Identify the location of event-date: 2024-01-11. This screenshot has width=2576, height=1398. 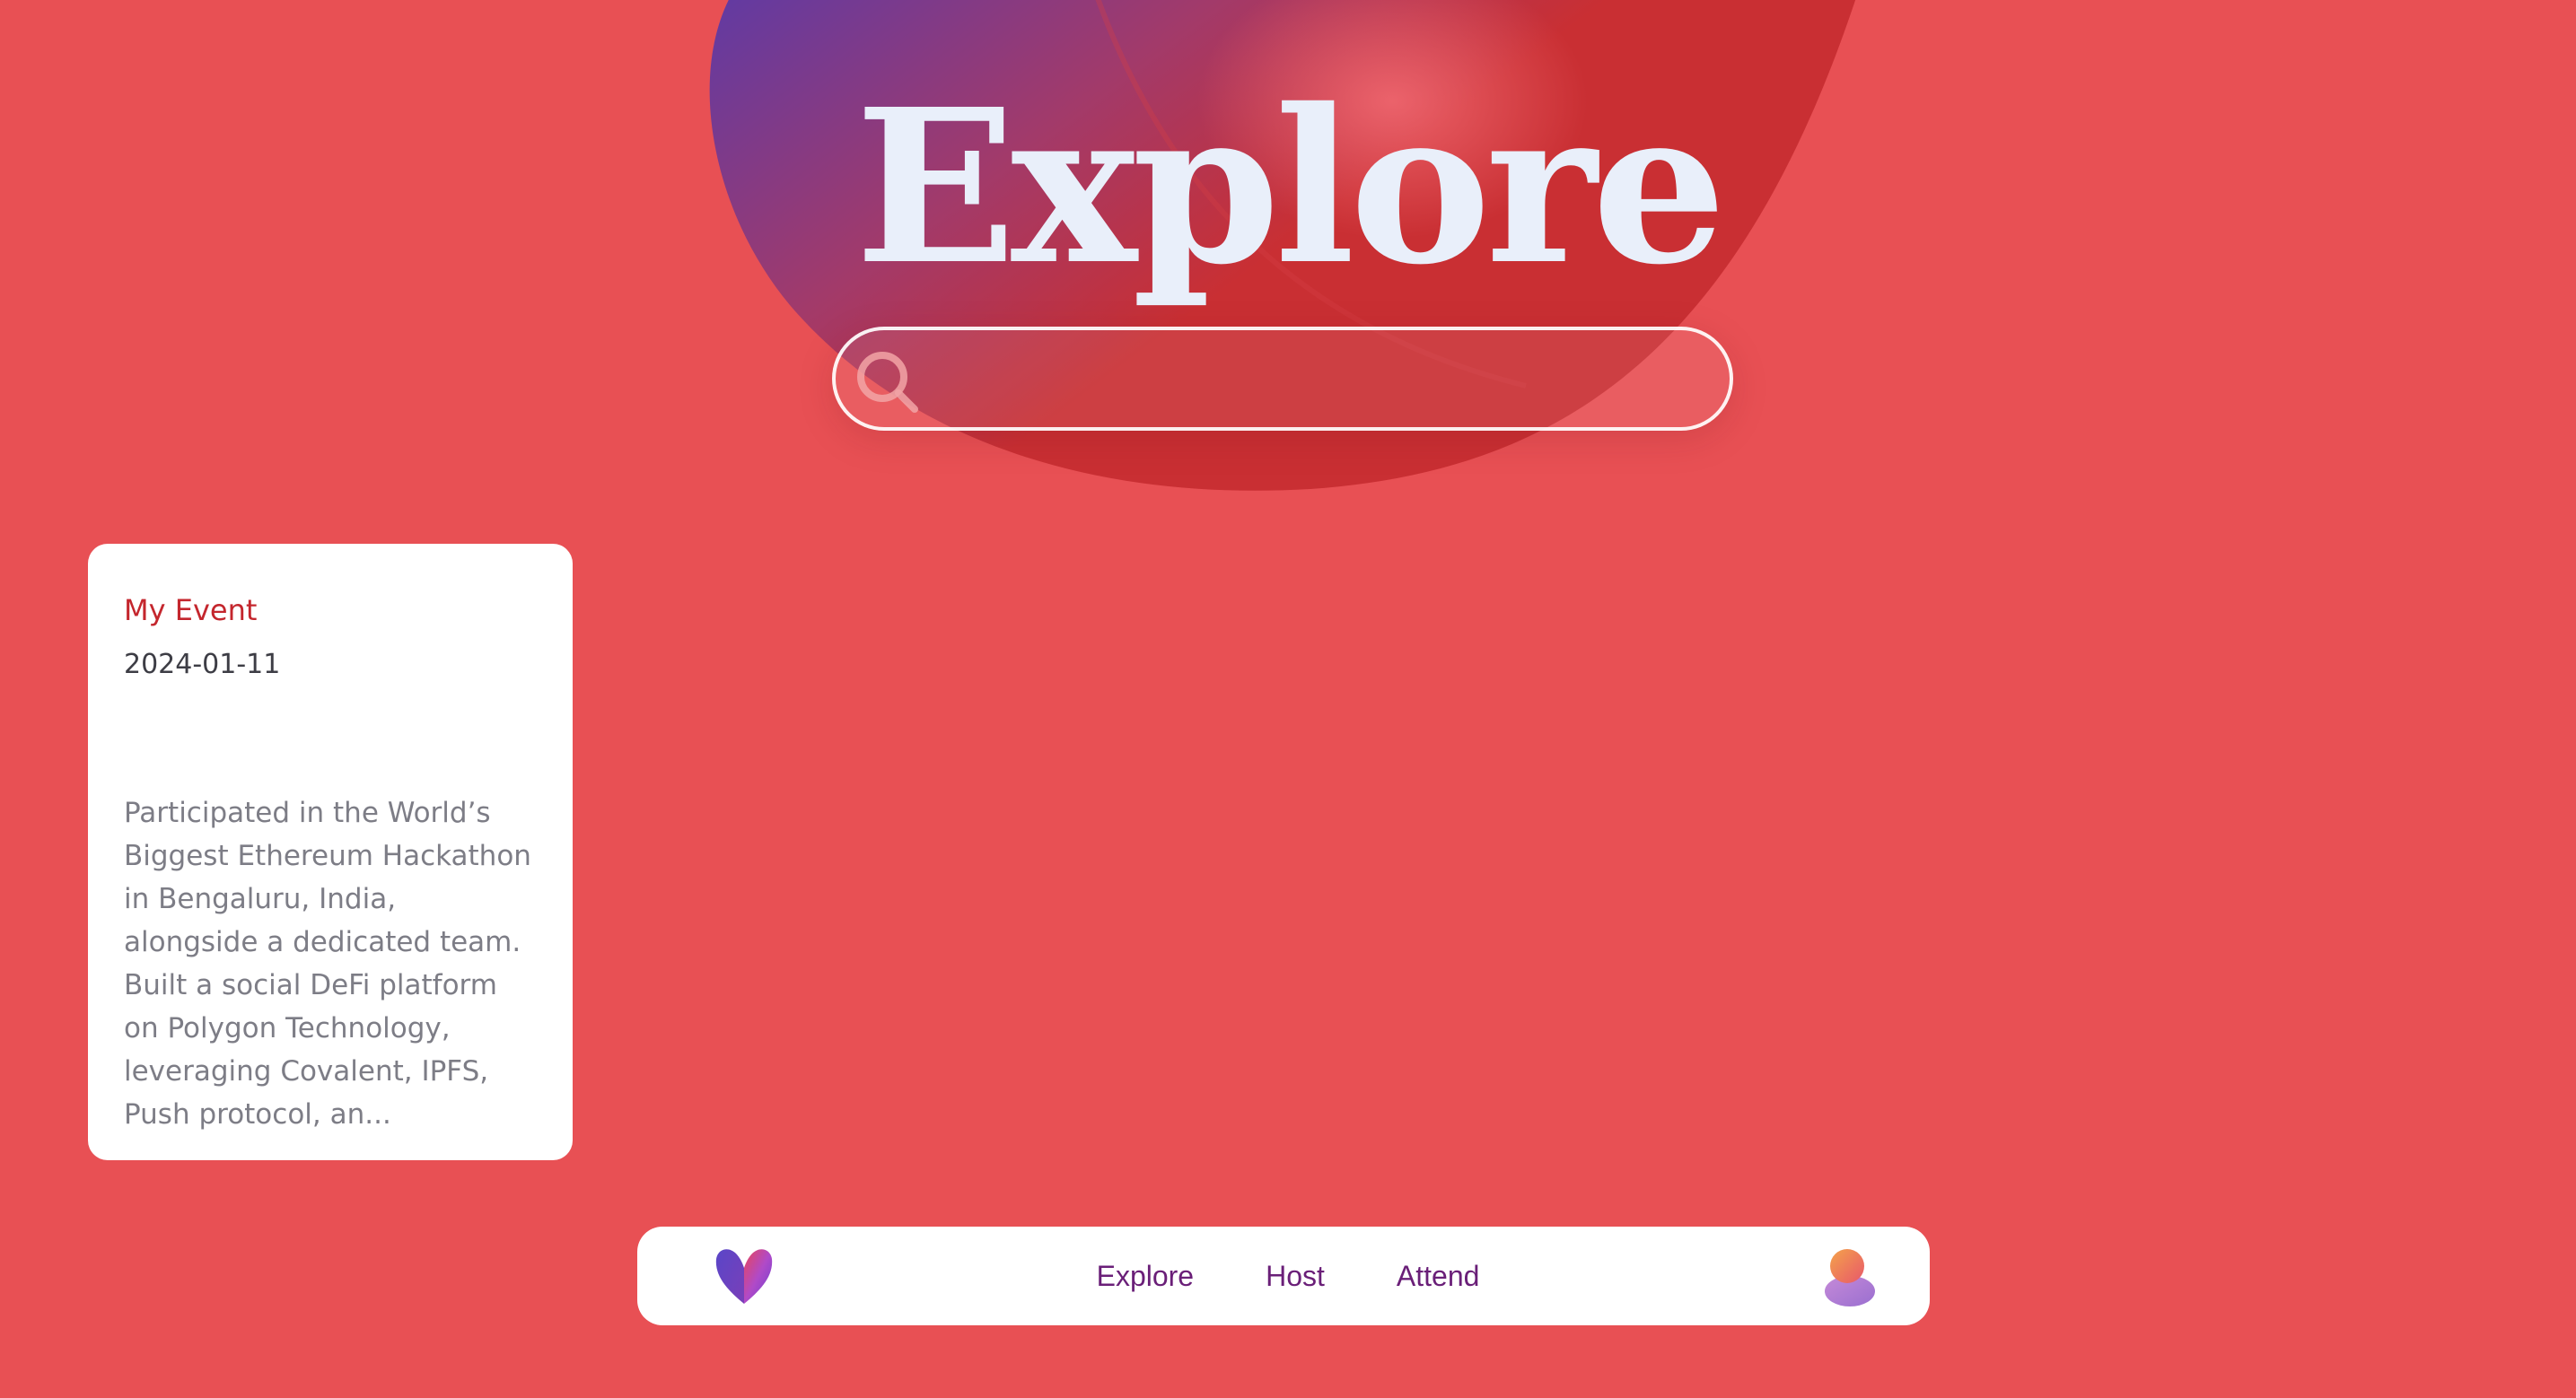
(202, 664).